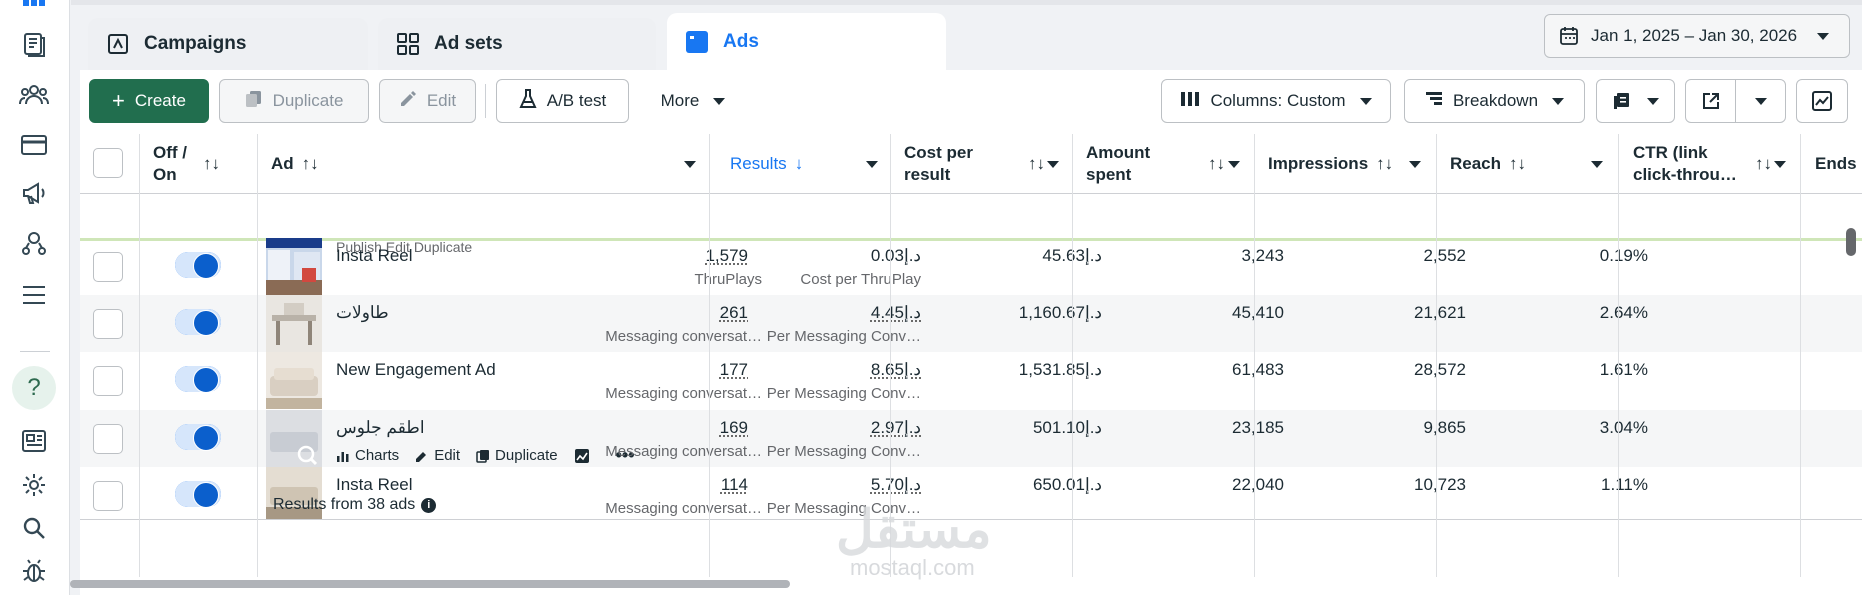 This screenshot has width=1862, height=595. Describe the element at coordinates (1330, 164) in the screenshot. I see `header-impressions: Impressions ↑↓` at that location.